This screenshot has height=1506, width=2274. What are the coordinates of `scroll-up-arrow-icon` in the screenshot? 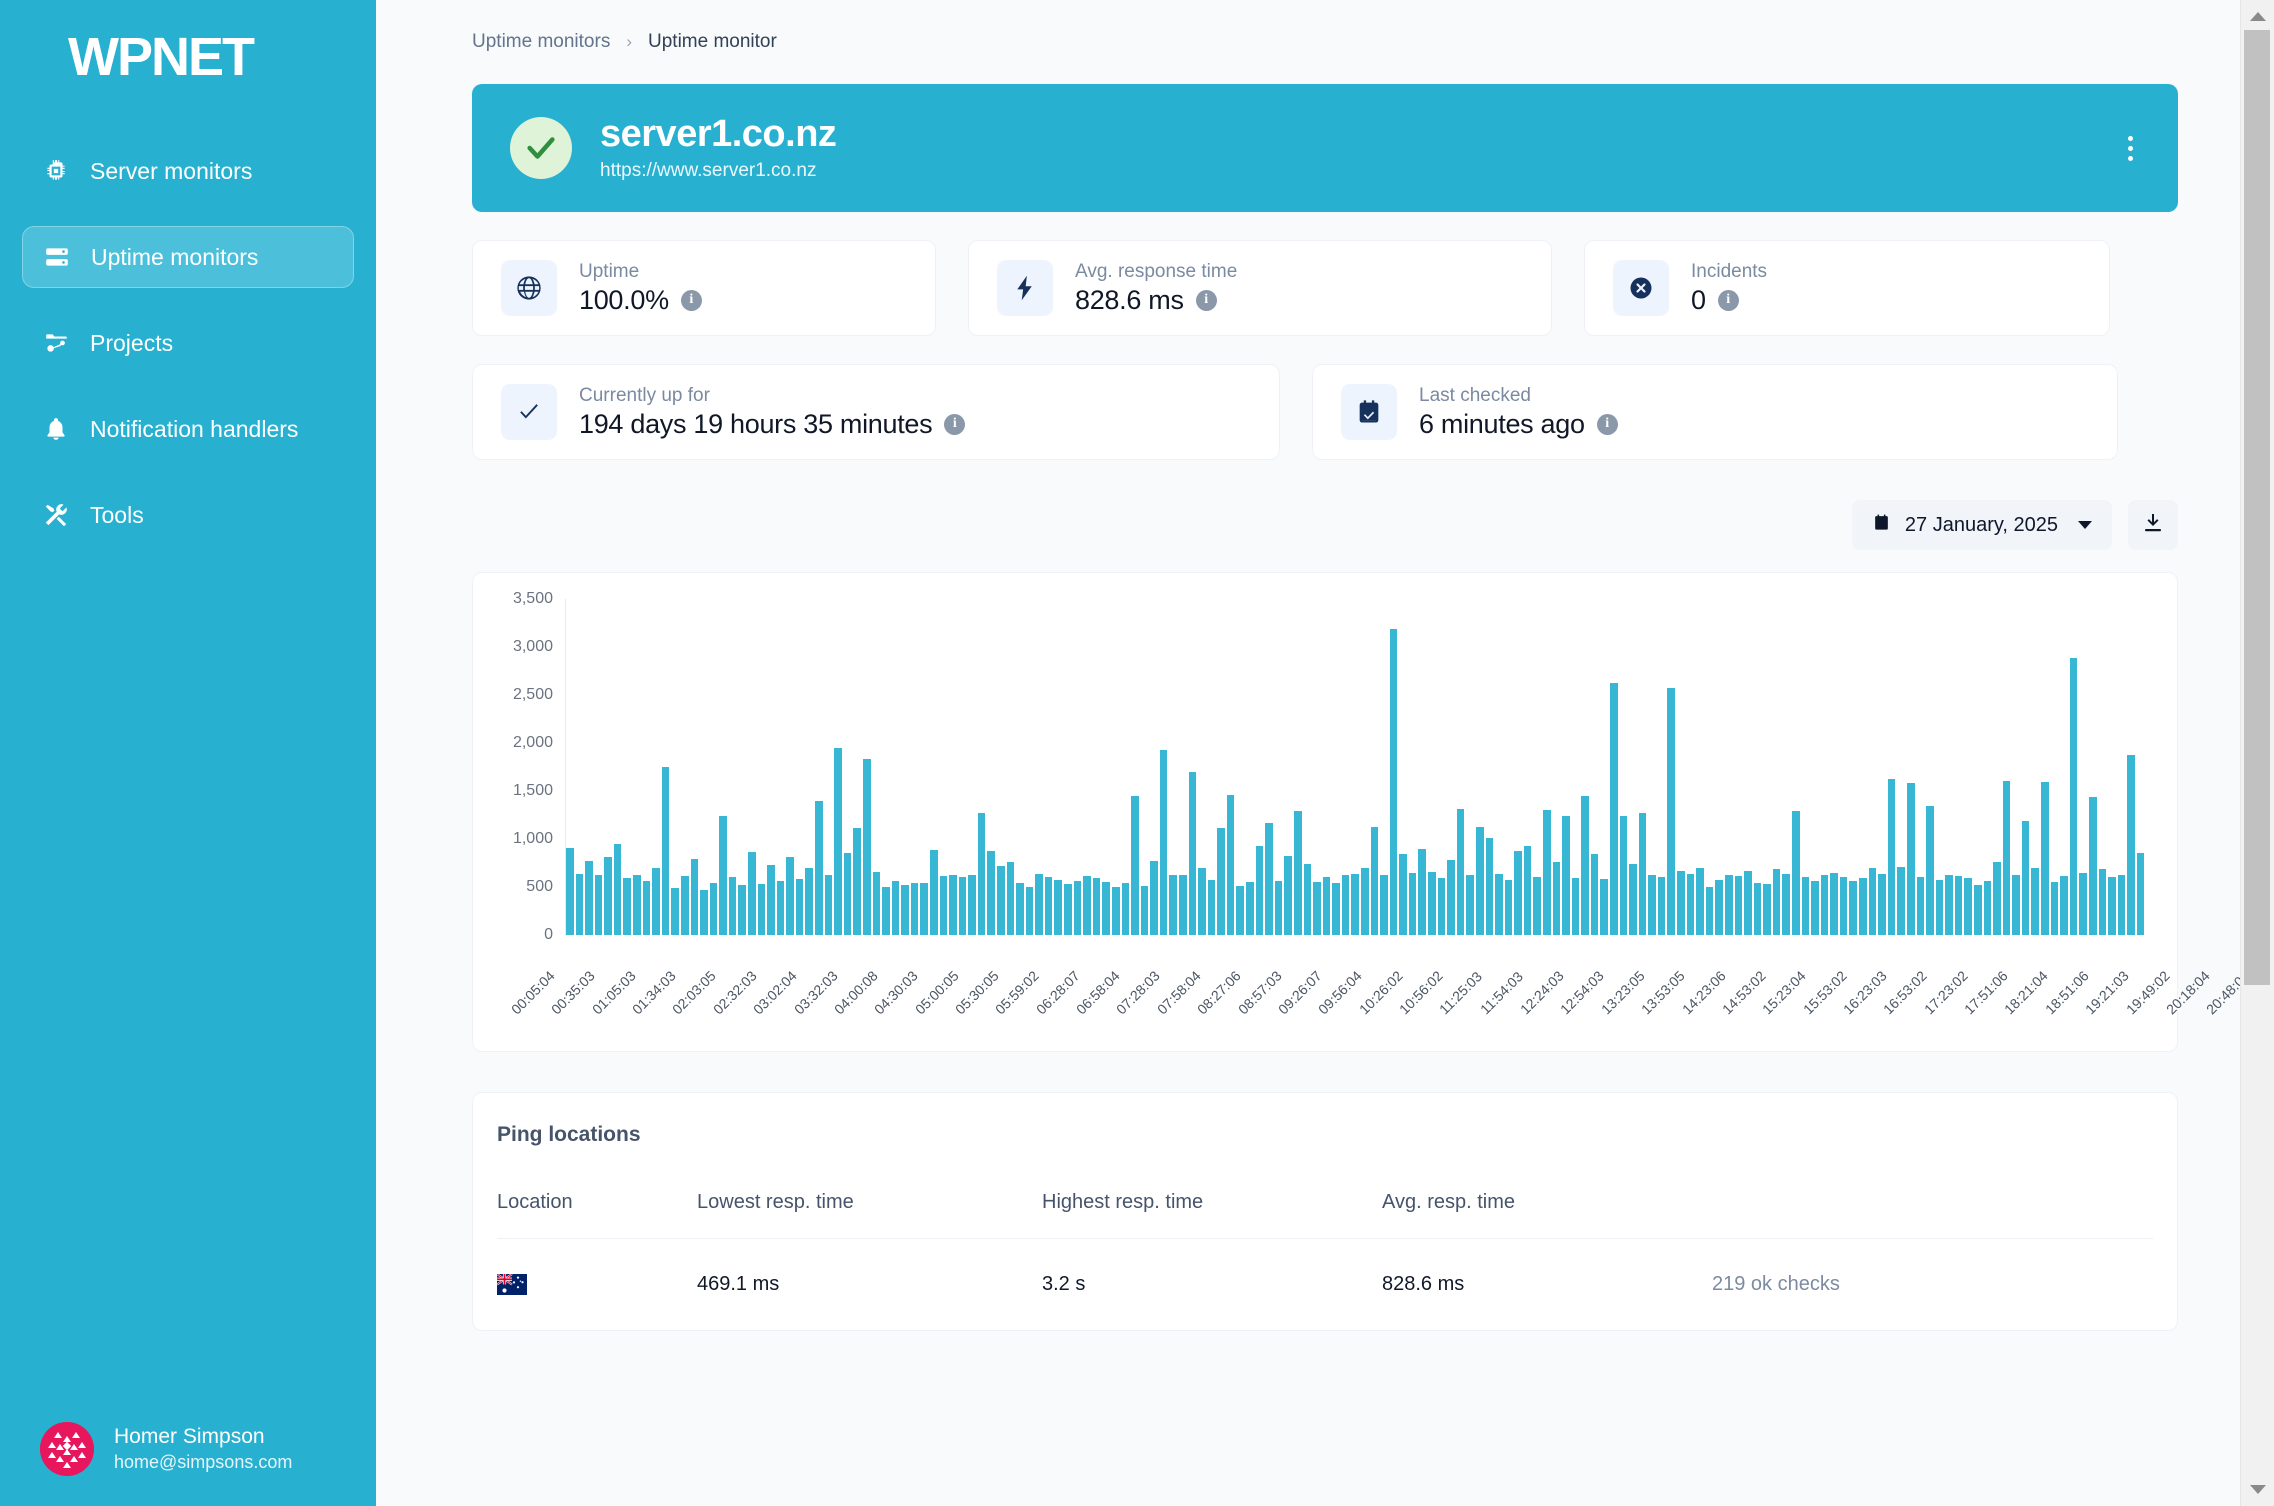 It's located at (2257, 16).